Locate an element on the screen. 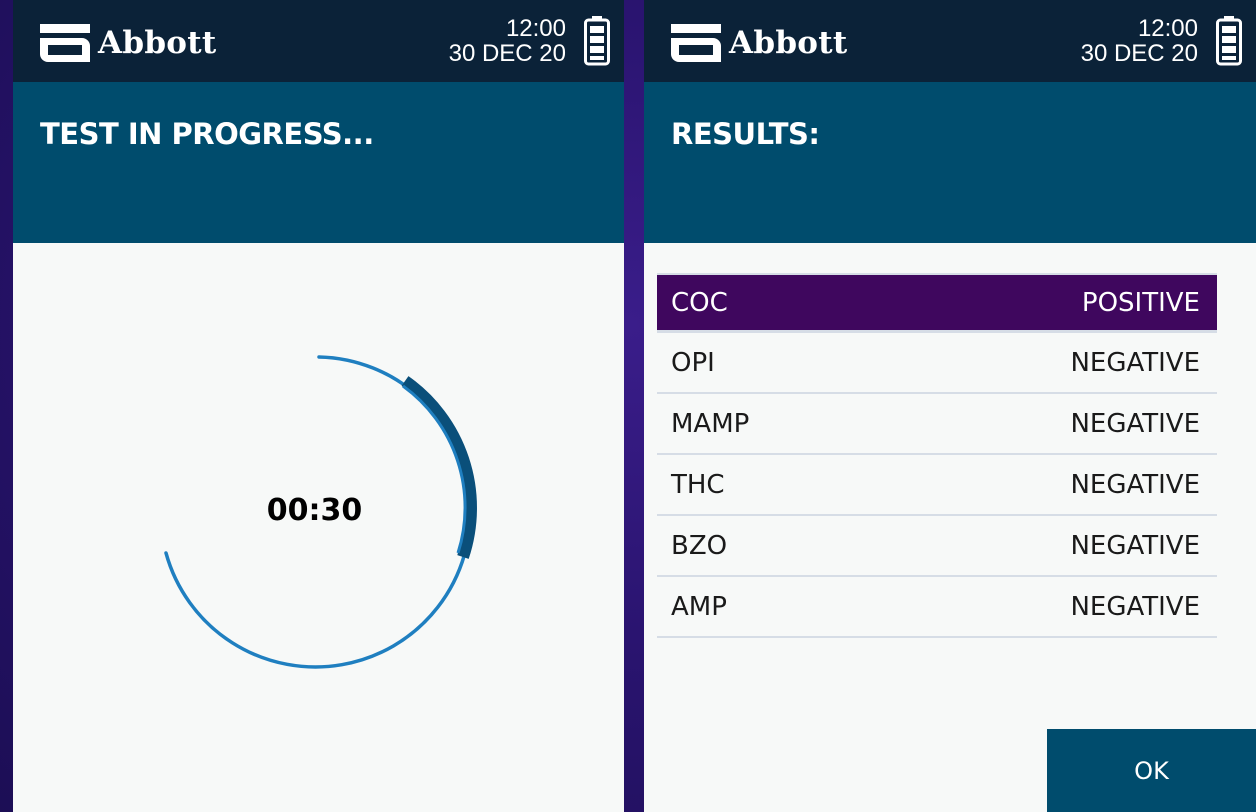  ok-button: OK is located at coordinates (1151, 770).